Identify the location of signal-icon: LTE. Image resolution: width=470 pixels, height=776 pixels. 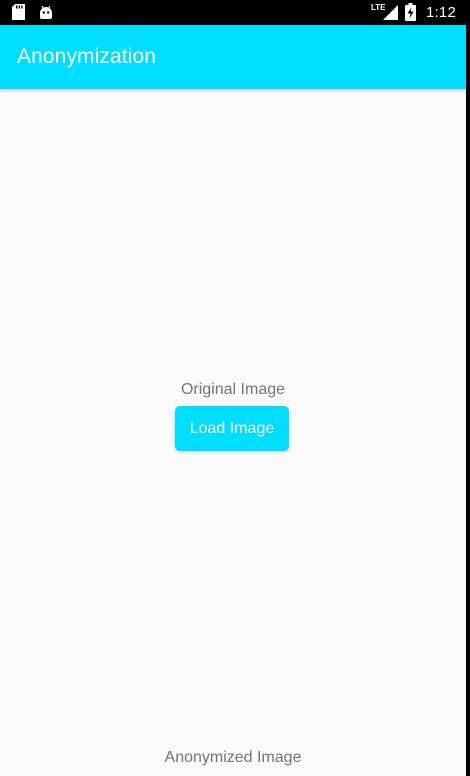
(385, 12).